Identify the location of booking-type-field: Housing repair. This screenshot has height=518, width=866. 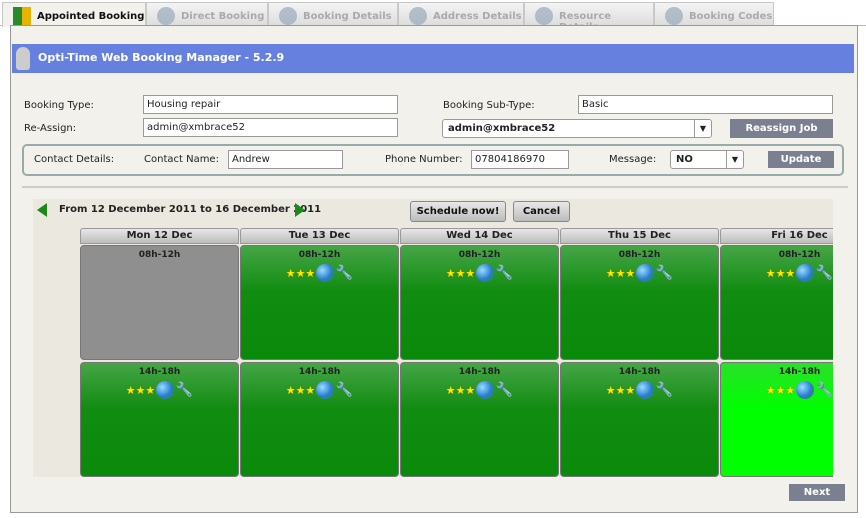
(270, 104).